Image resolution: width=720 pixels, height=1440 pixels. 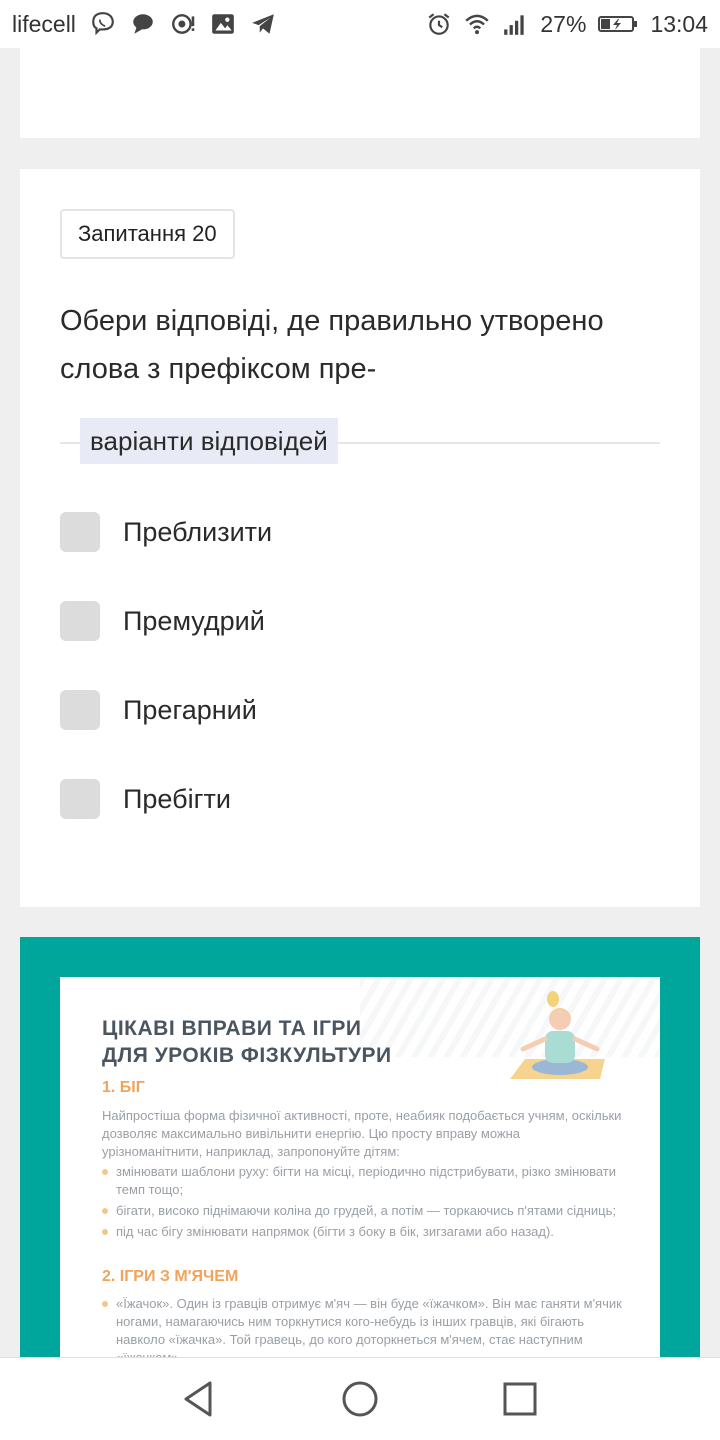 What do you see at coordinates (194, 620) in the screenshot?
I see `option-label: Премудрий` at bounding box center [194, 620].